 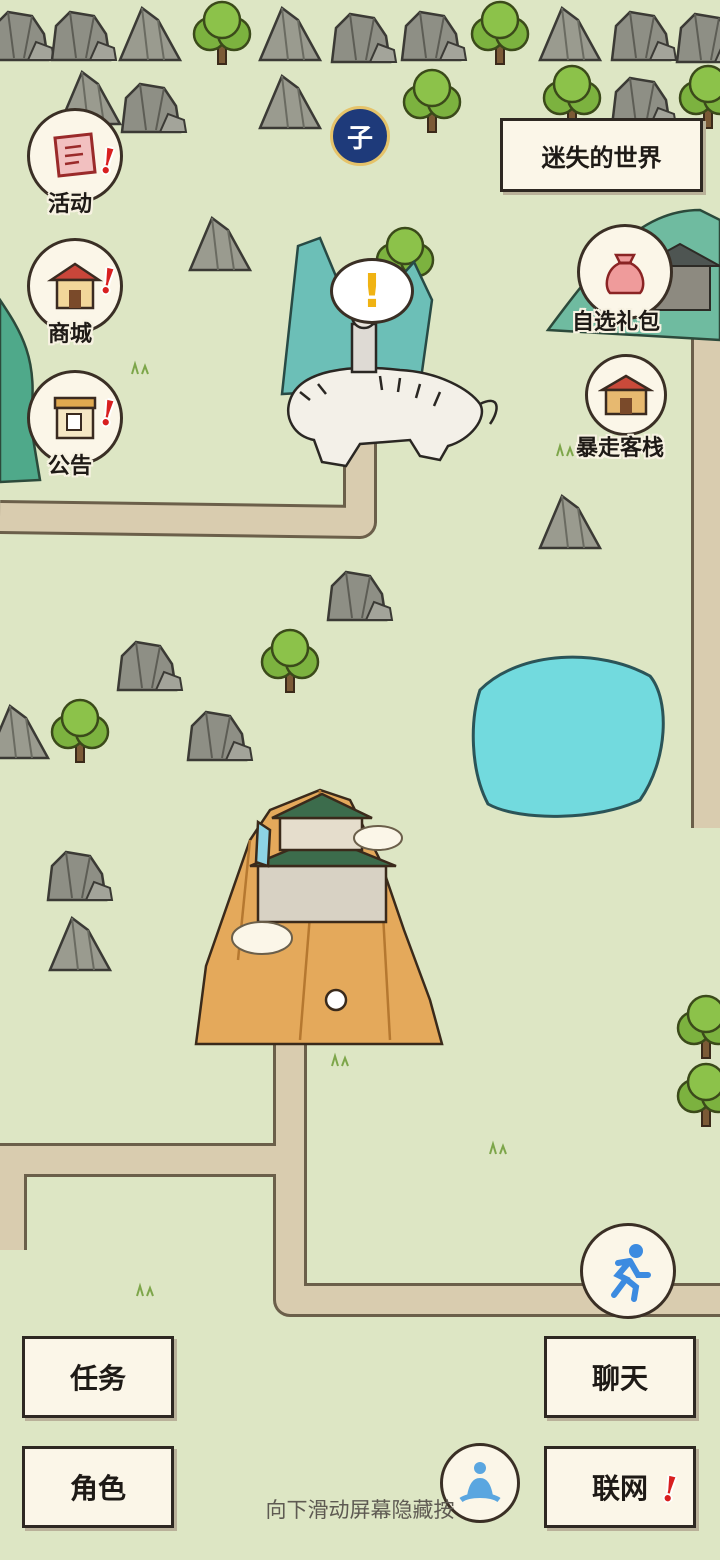 What do you see at coordinates (75, 418) in the screenshot?
I see `notice-board-icon` at bounding box center [75, 418].